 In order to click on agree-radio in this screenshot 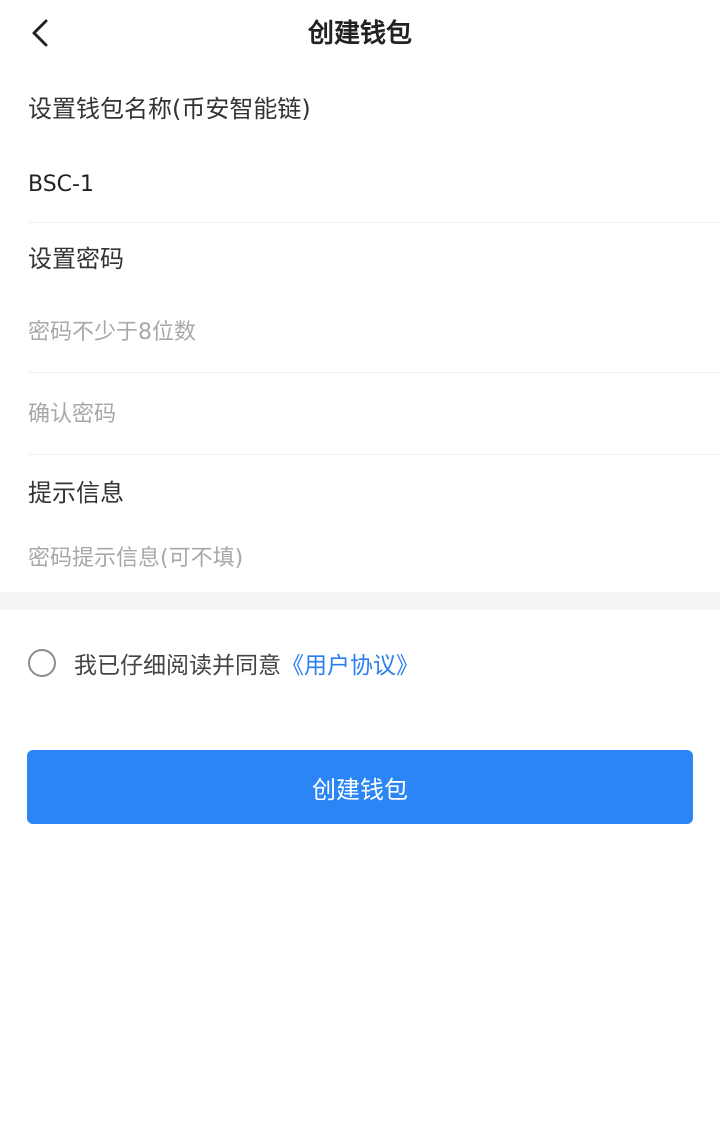, I will do `click(42, 663)`.